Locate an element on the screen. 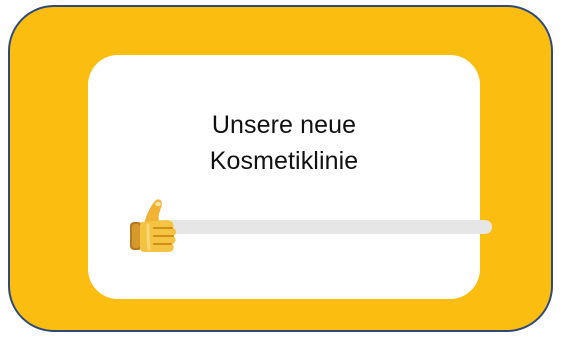 The image size is (566, 342). poll-question-line-2: Kosmetiklinie is located at coordinates (284, 161).